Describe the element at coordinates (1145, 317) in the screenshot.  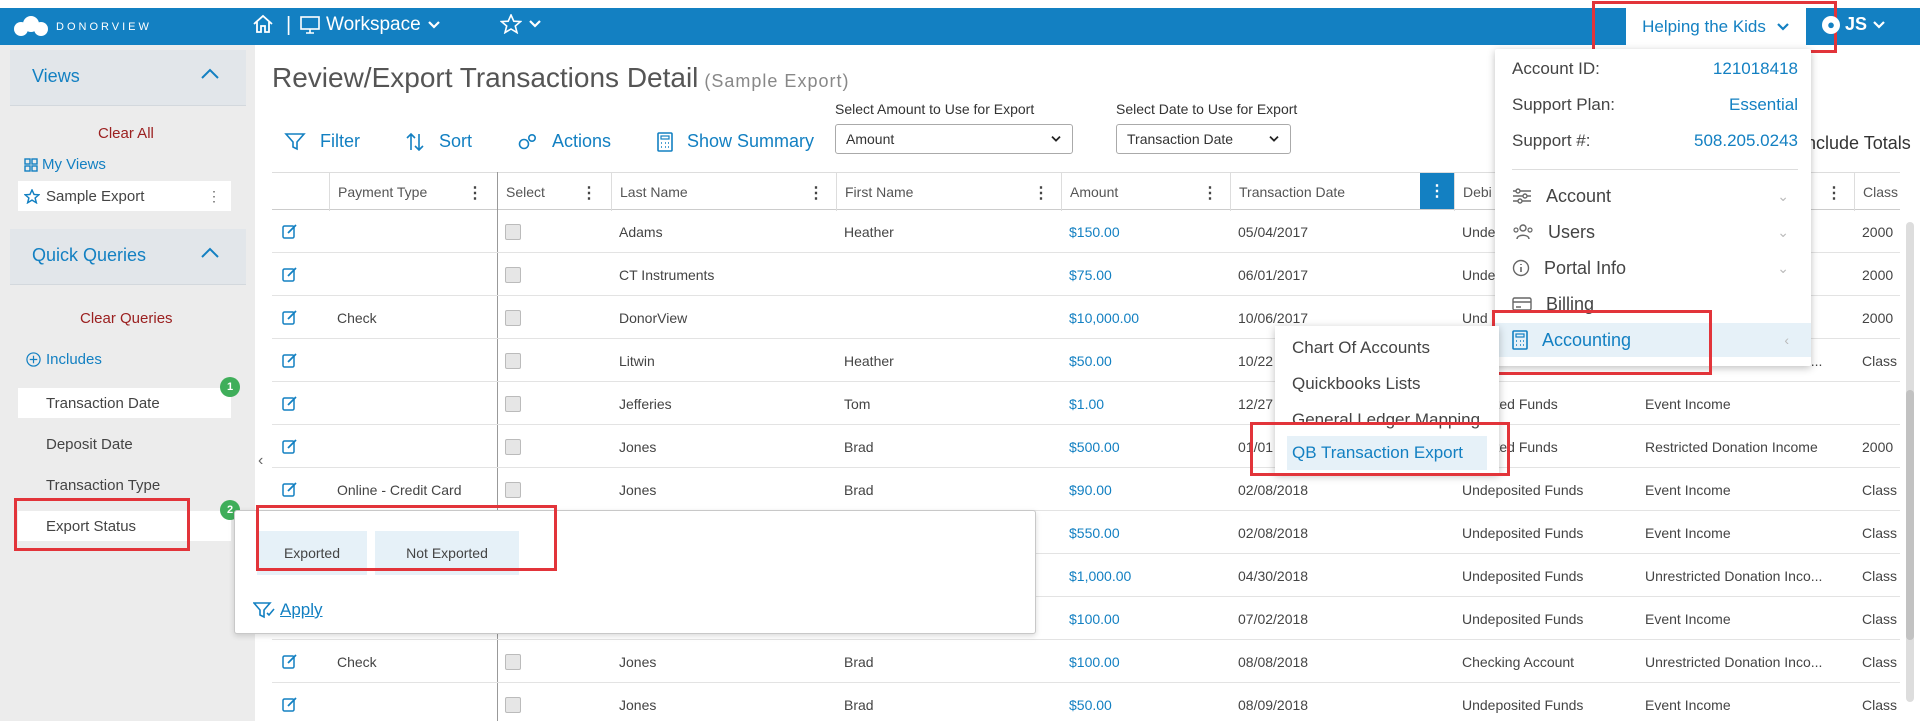
I see `cell-amount: $10,000.00` at that location.